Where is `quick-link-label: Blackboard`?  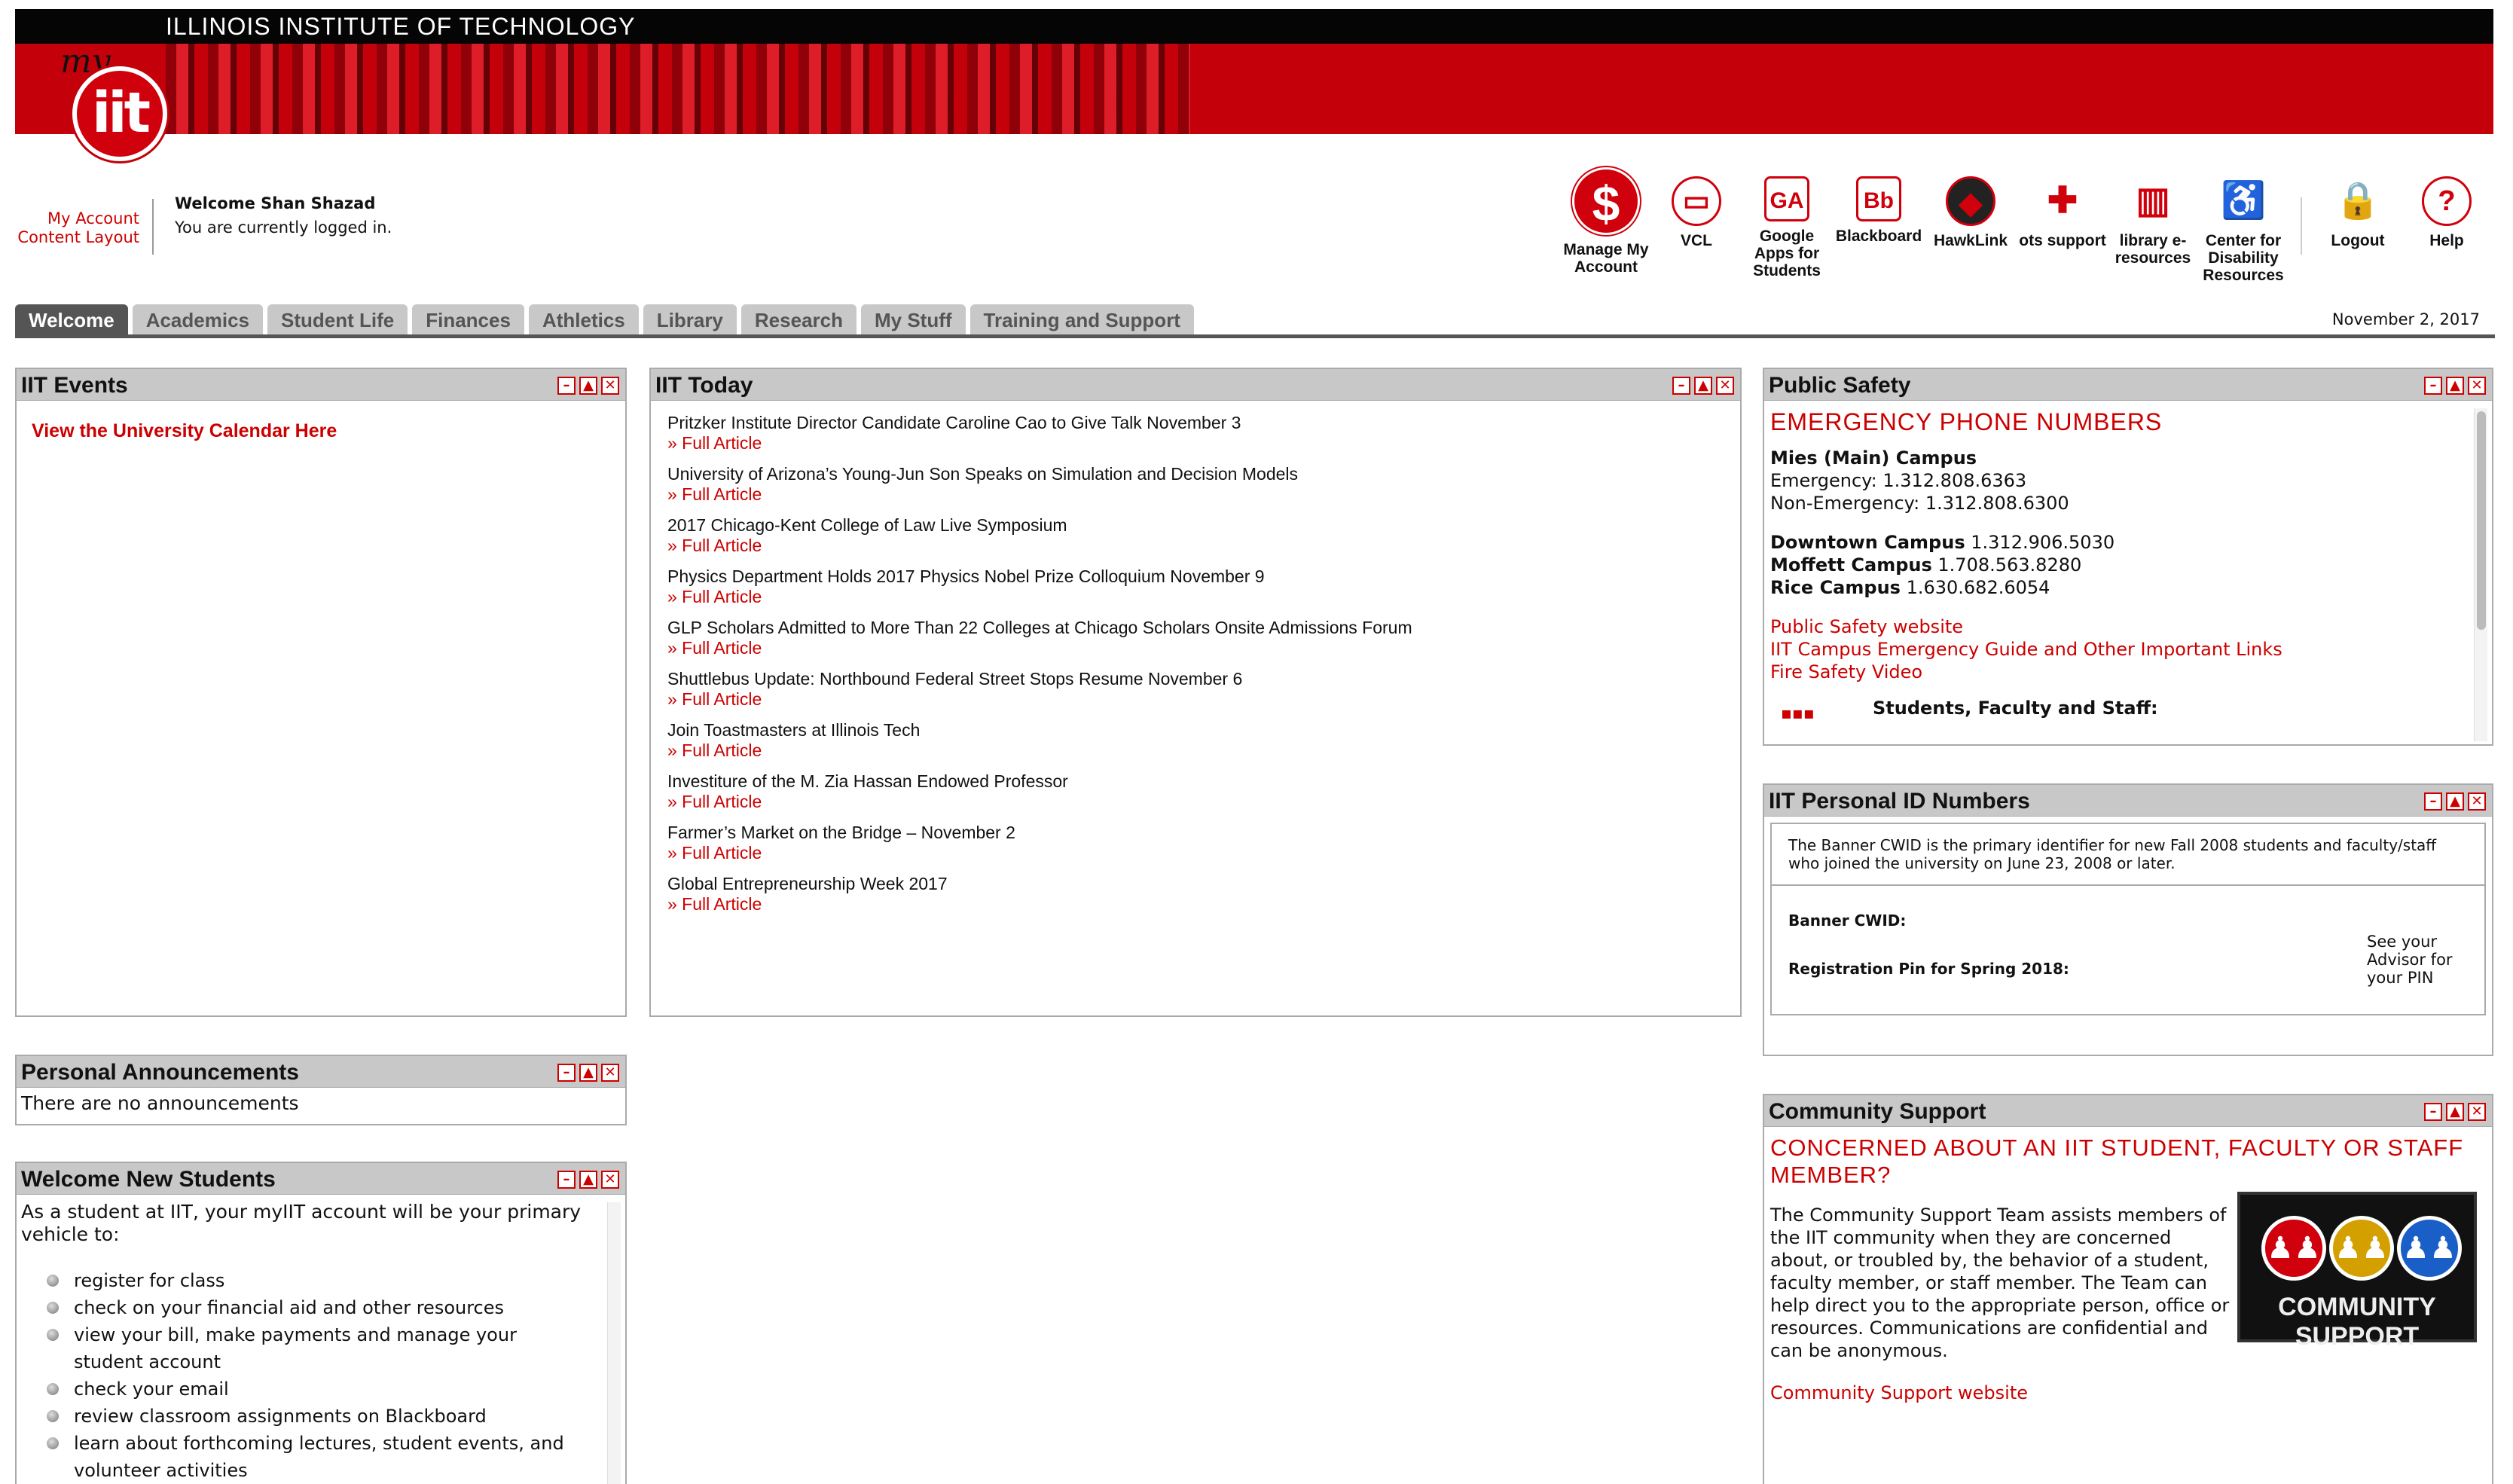
quick-link-label: Blackboard is located at coordinates (1878, 236).